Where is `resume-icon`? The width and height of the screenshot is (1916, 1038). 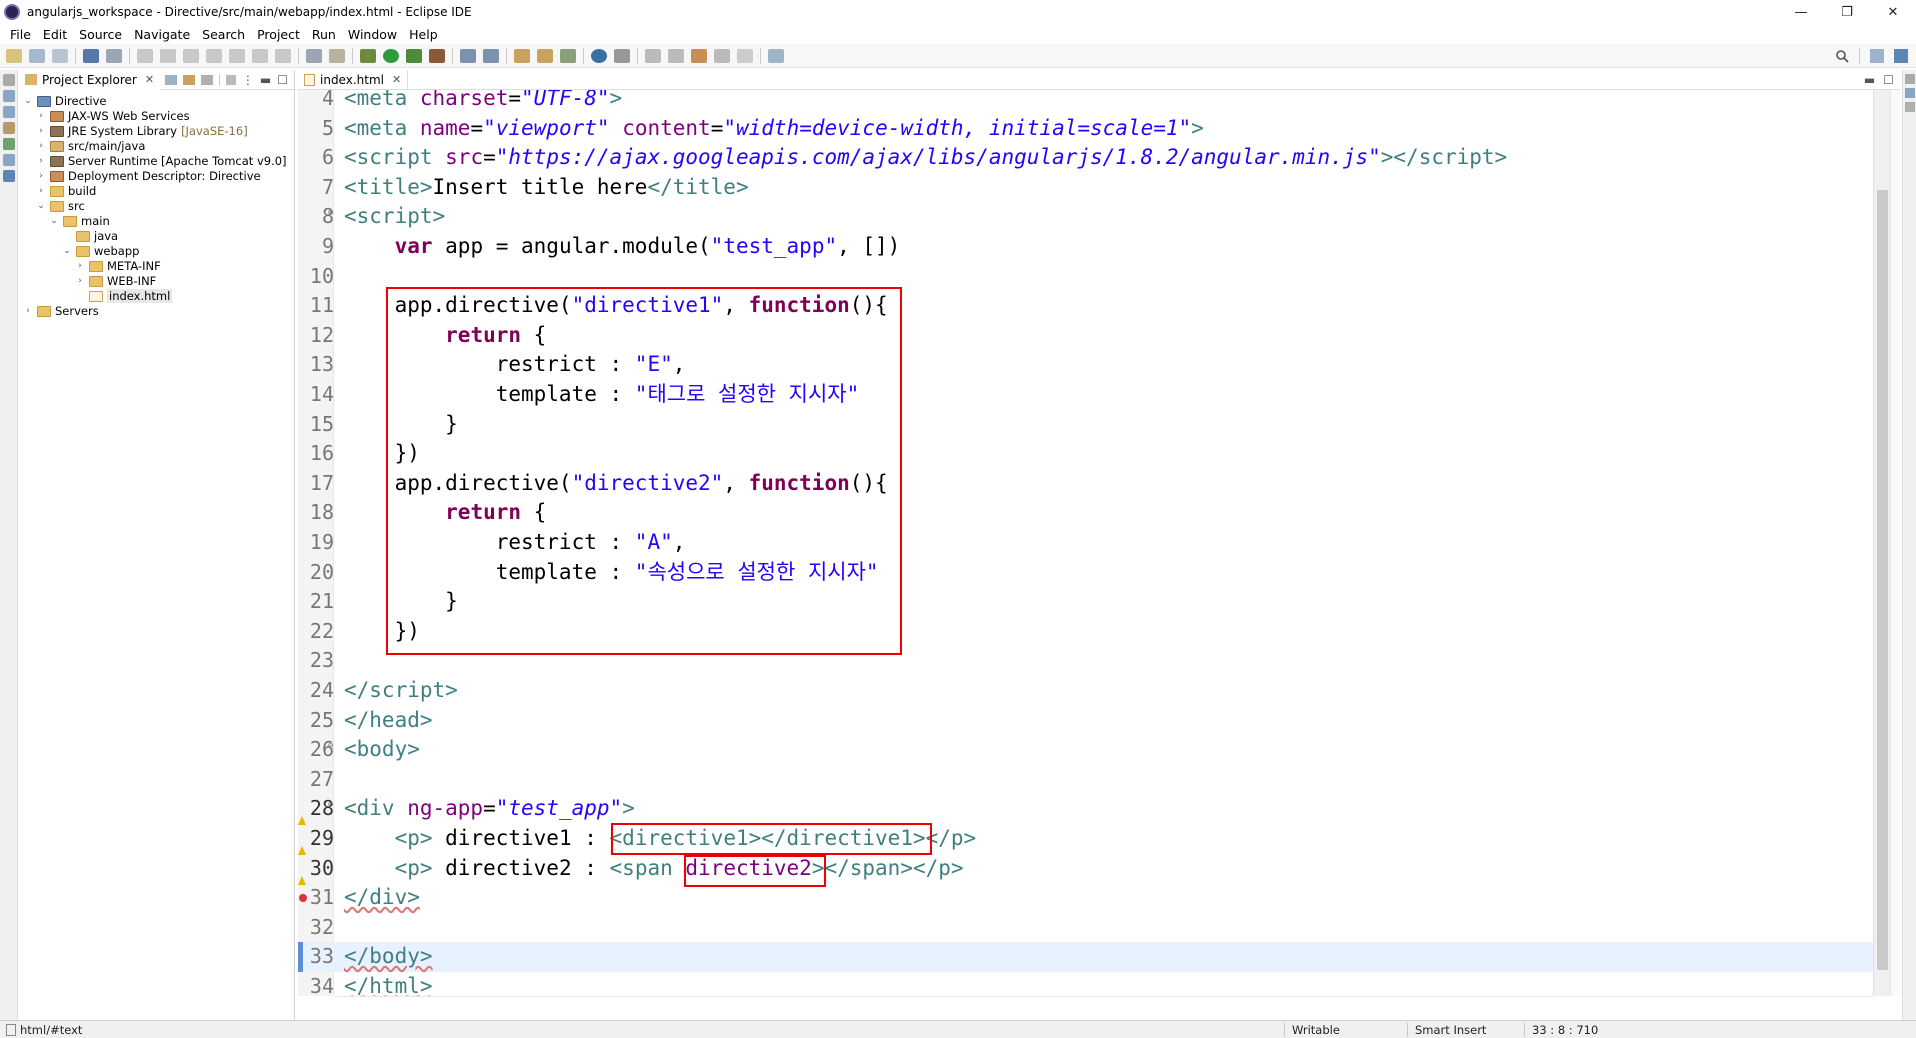 resume-icon is located at coordinates (145, 55).